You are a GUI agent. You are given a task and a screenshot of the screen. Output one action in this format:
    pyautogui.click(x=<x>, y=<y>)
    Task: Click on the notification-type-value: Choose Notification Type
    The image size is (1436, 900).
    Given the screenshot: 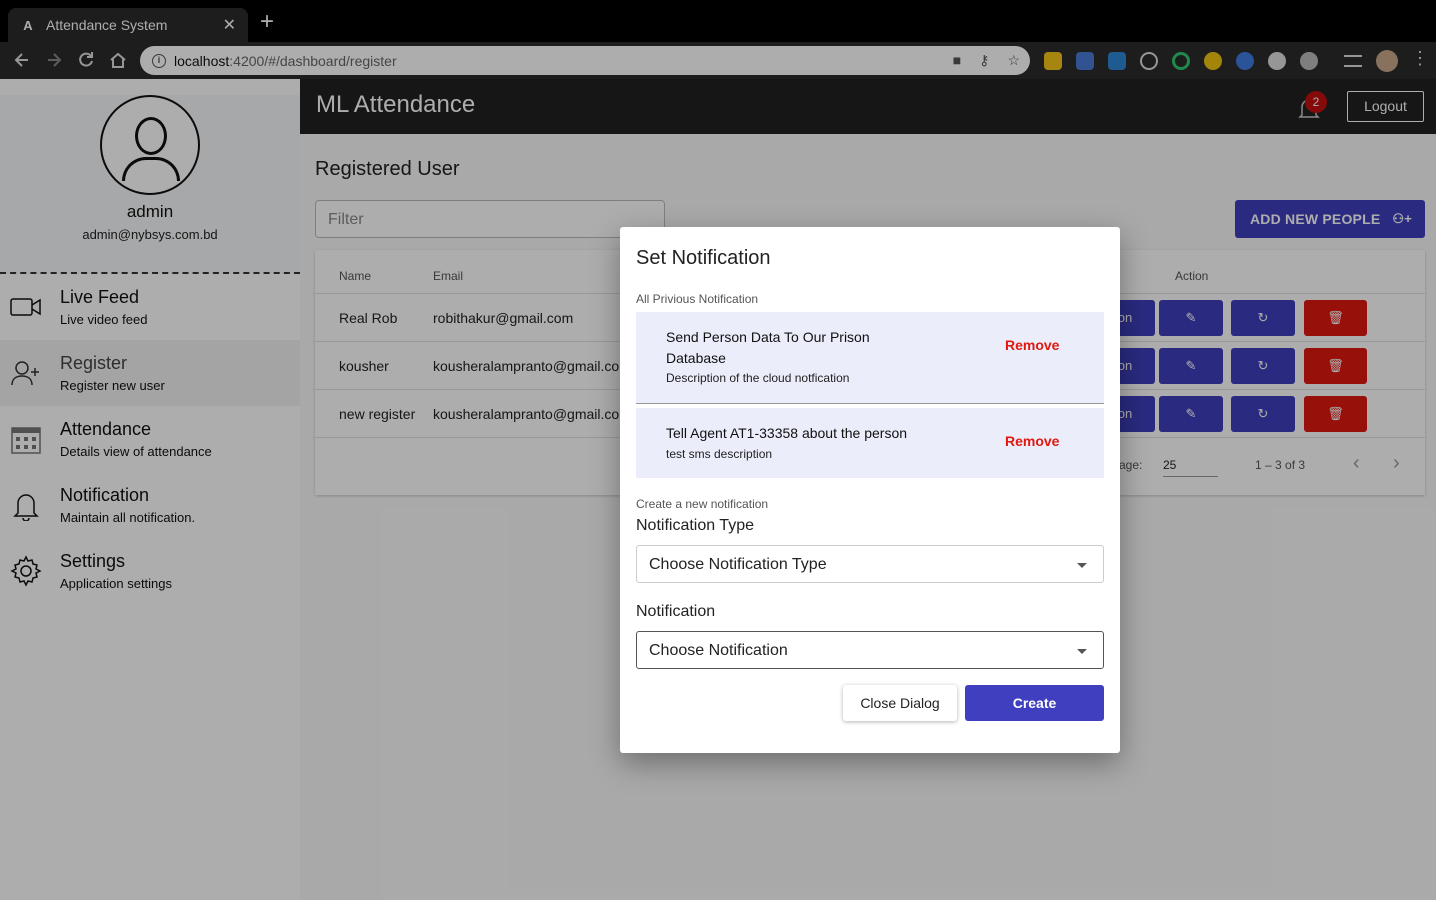 What is the action you would take?
    pyautogui.click(x=738, y=564)
    